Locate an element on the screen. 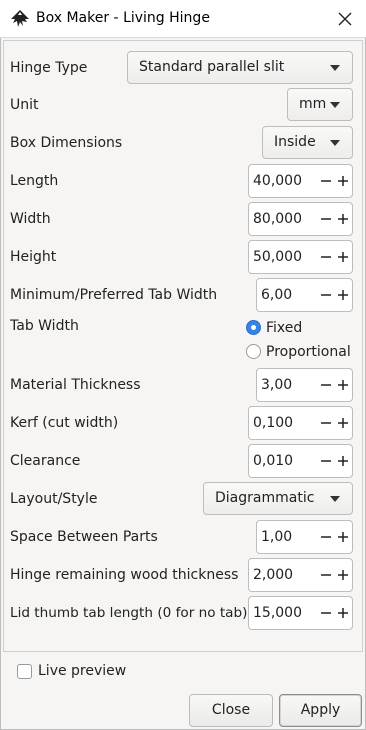  live-preview-checkbox is located at coordinates (24, 671).